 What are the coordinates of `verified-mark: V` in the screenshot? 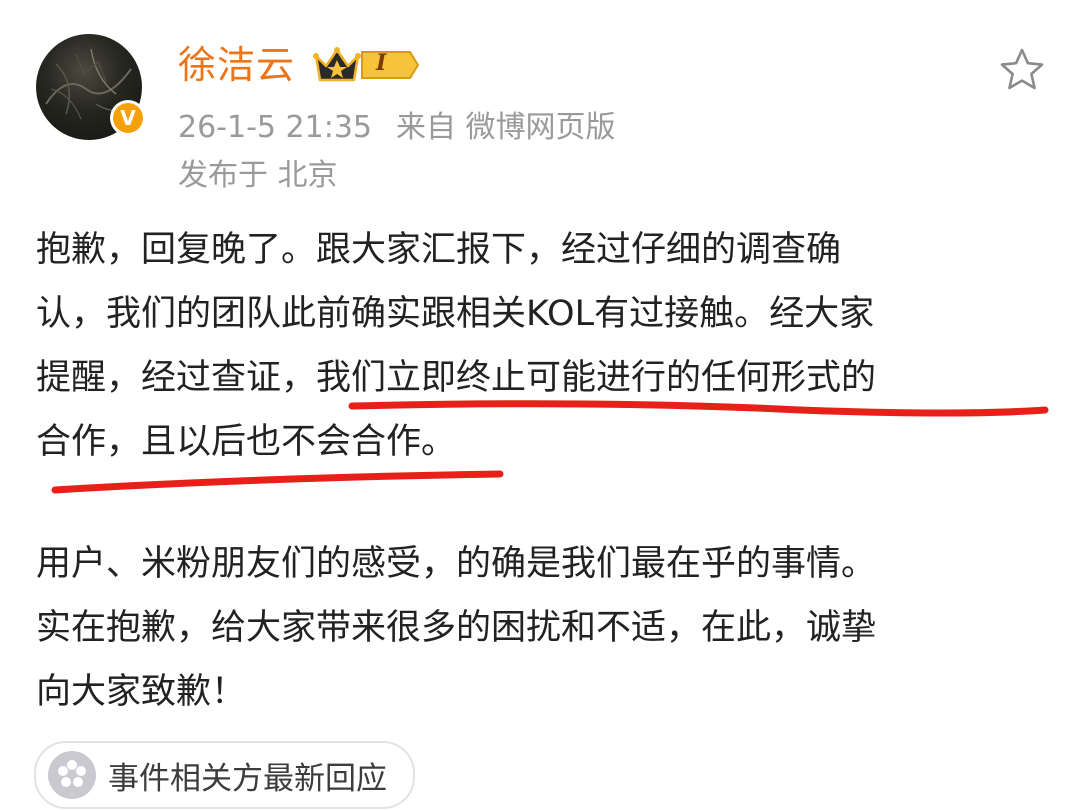 It's located at (128, 118).